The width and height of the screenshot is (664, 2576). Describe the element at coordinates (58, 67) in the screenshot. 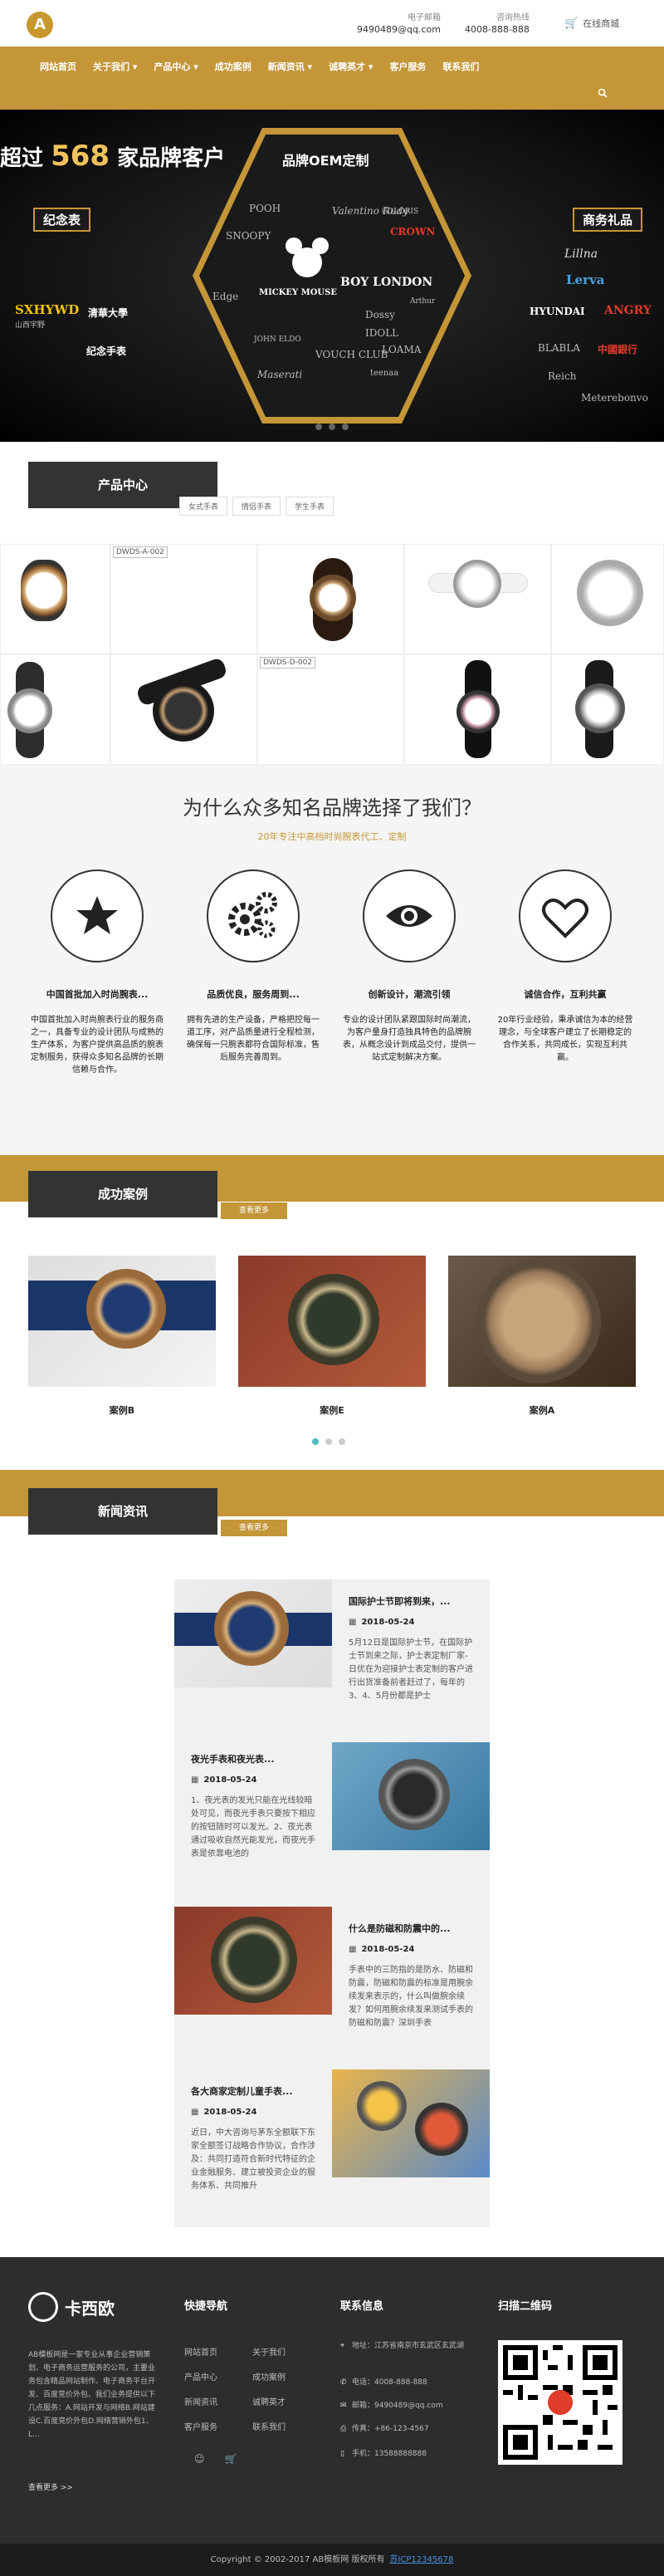

I see `nav-item-home: 网站首页` at that location.